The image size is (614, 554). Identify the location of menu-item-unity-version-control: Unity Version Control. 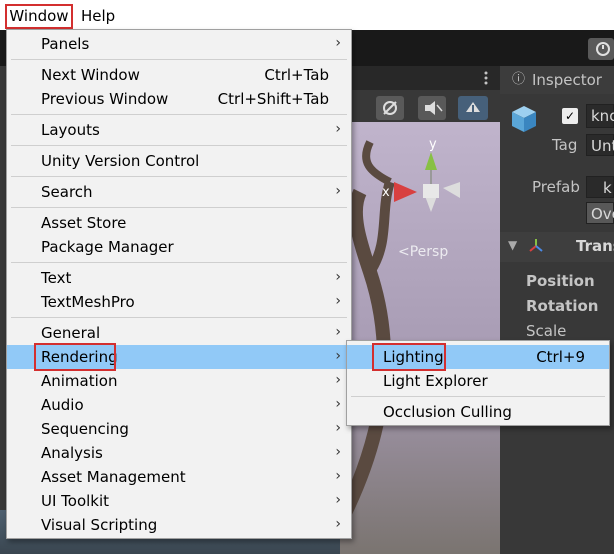
(179, 161).